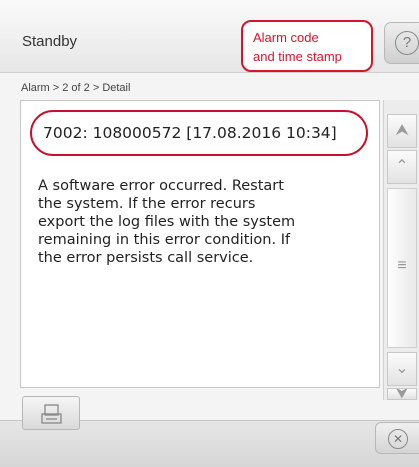 This screenshot has height=467, width=419. Describe the element at coordinates (50, 41) in the screenshot. I see `page-title: Standby` at that location.